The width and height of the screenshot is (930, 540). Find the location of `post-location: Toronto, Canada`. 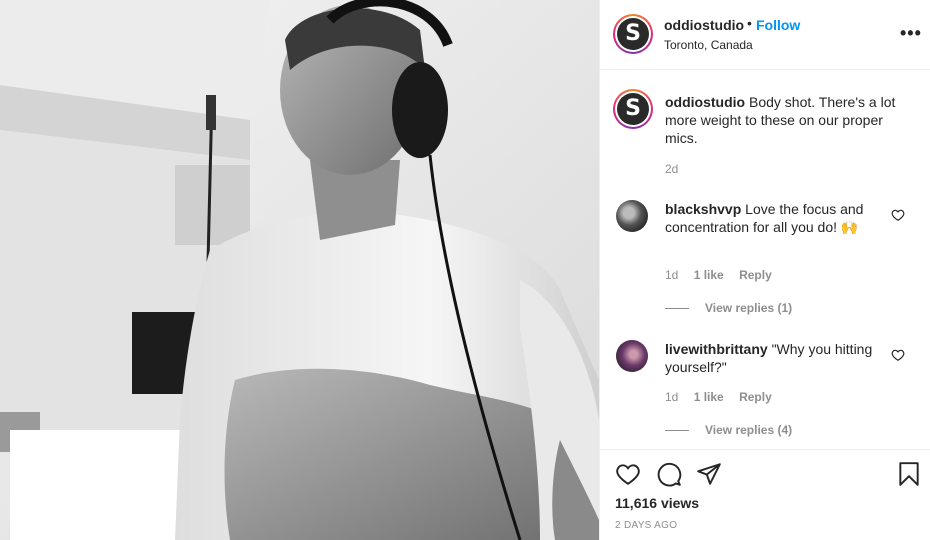

post-location: Toronto, Canada is located at coordinates (708, 45).